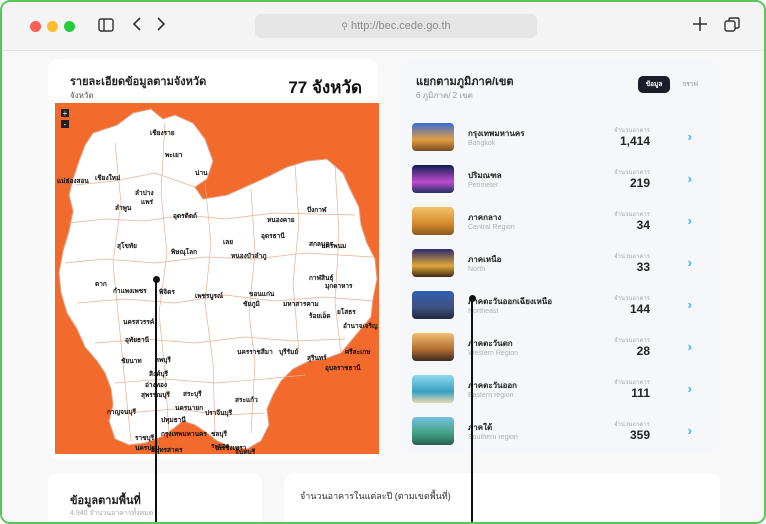 The image size is (766, 524). I want to click on province-label: เชียงใหม่, so click(107, 178).